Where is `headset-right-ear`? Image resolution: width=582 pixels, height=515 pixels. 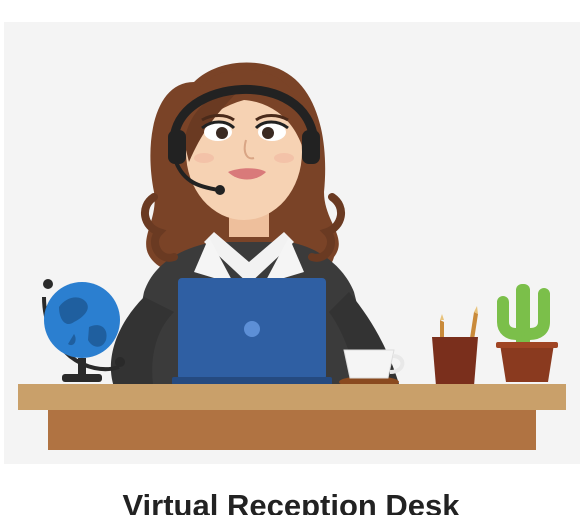 headset-right-ear is located at coordinates (311, 147).